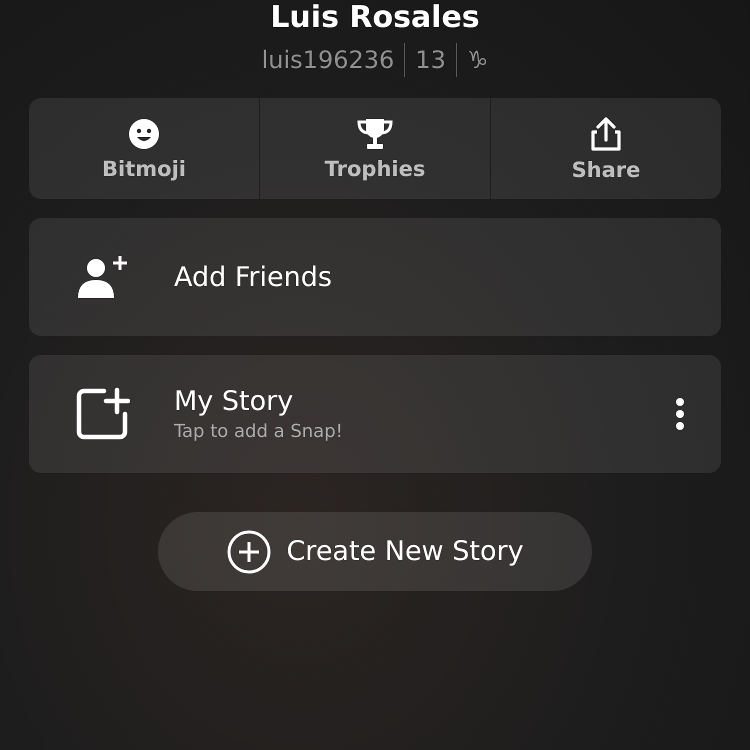 The width and height of the screenshot is (750, 750). I want to click on profile-name: Luis Rosales, so click(375, 18).